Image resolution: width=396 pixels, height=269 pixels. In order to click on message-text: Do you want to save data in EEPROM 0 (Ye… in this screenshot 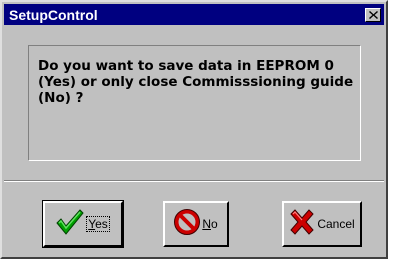, I will do `click(196, 82)`.